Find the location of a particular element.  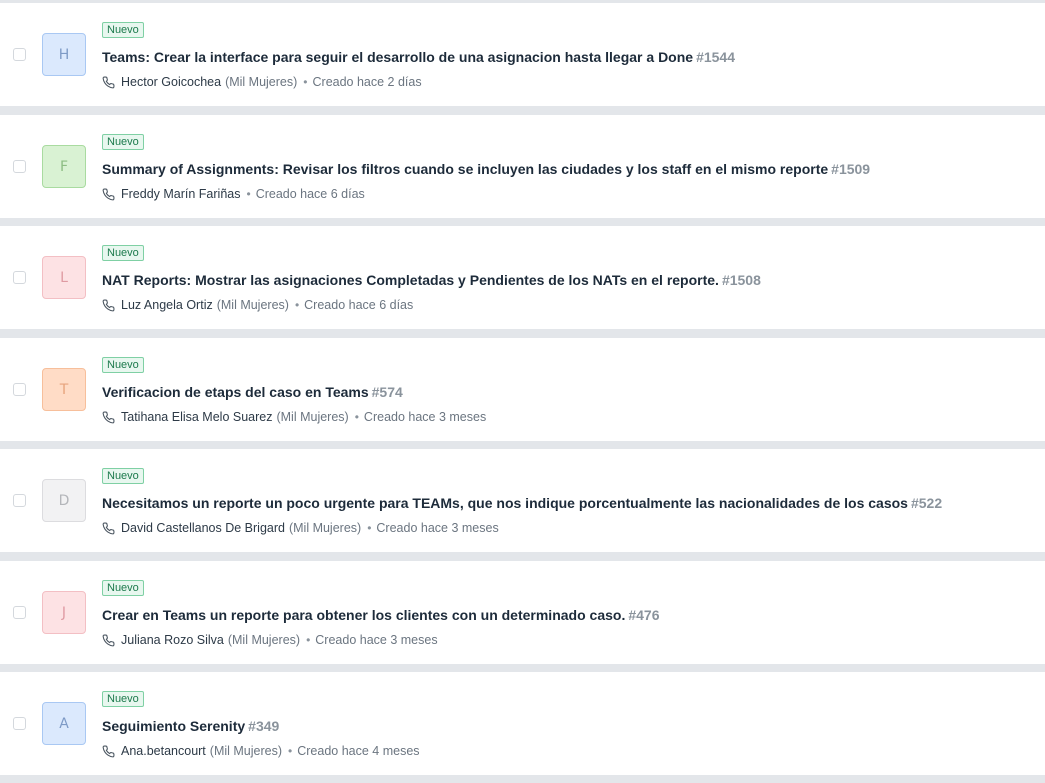

avatar-initial: T is located at coordinates (64, 389).